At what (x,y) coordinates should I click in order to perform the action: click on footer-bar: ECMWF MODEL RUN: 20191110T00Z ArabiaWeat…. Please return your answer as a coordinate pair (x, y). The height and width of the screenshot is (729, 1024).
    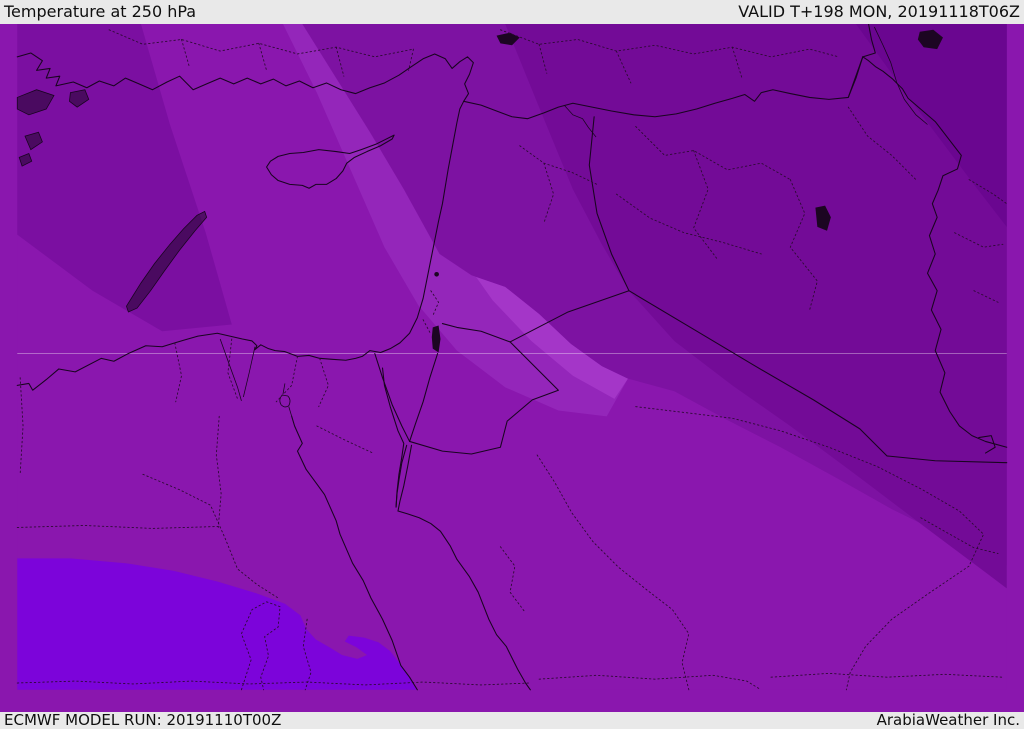
    Looking at the image, I should click on (512, 720).